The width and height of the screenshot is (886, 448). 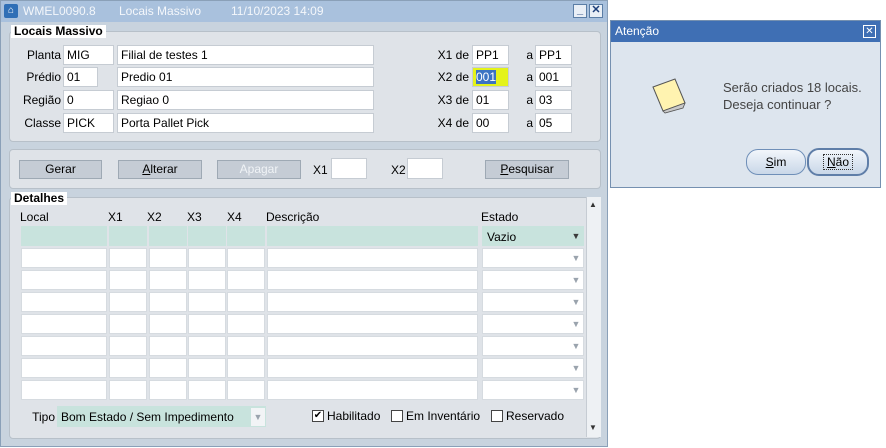 What do you see at coordinates (161, 416) in the screenshot?
I see `tipo-select: Bom Estado / Sem Impedimento ▼` at bounding box center [161, 416].